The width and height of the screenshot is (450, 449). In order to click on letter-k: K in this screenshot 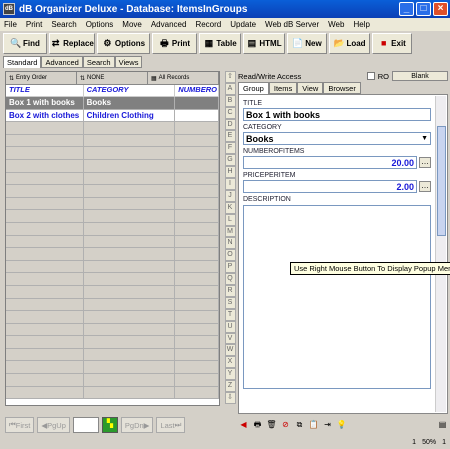, I will do `click(230, 207)`.